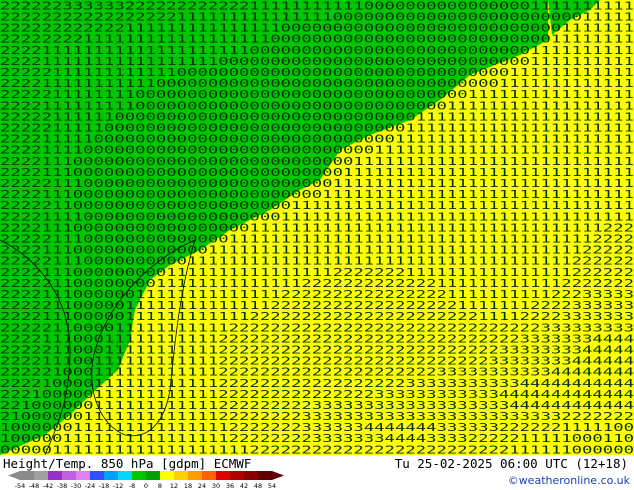 The image size is (634, 490). Describe the element at coordinates (20, 486) in the screenshot. I see `legend-label: -54` at that location.